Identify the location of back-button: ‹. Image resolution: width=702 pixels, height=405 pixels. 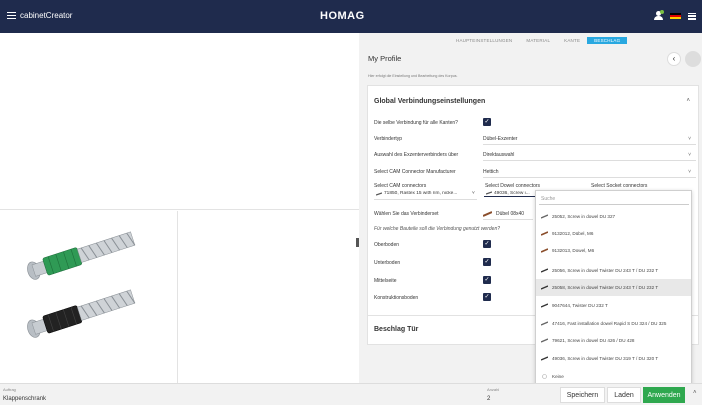
(674, 59).